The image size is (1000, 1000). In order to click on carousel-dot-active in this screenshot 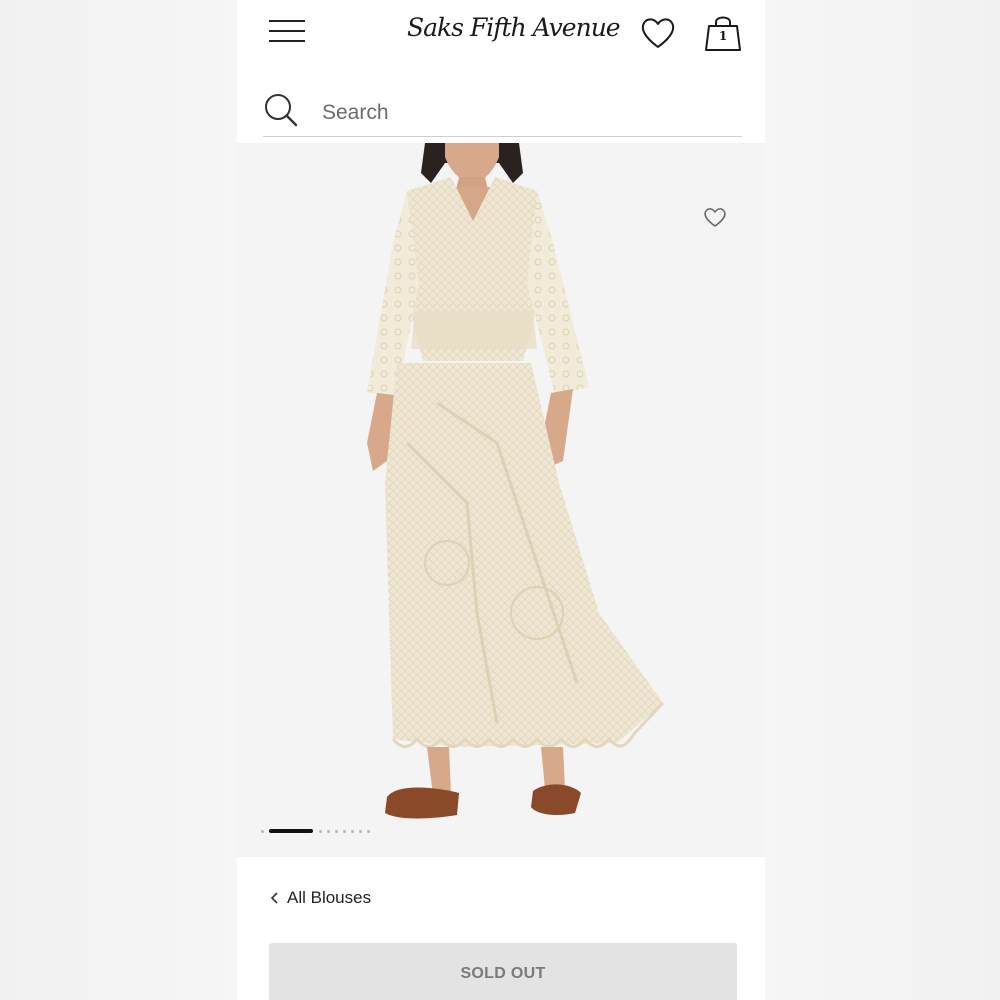, I will do `click(291, 831)`.